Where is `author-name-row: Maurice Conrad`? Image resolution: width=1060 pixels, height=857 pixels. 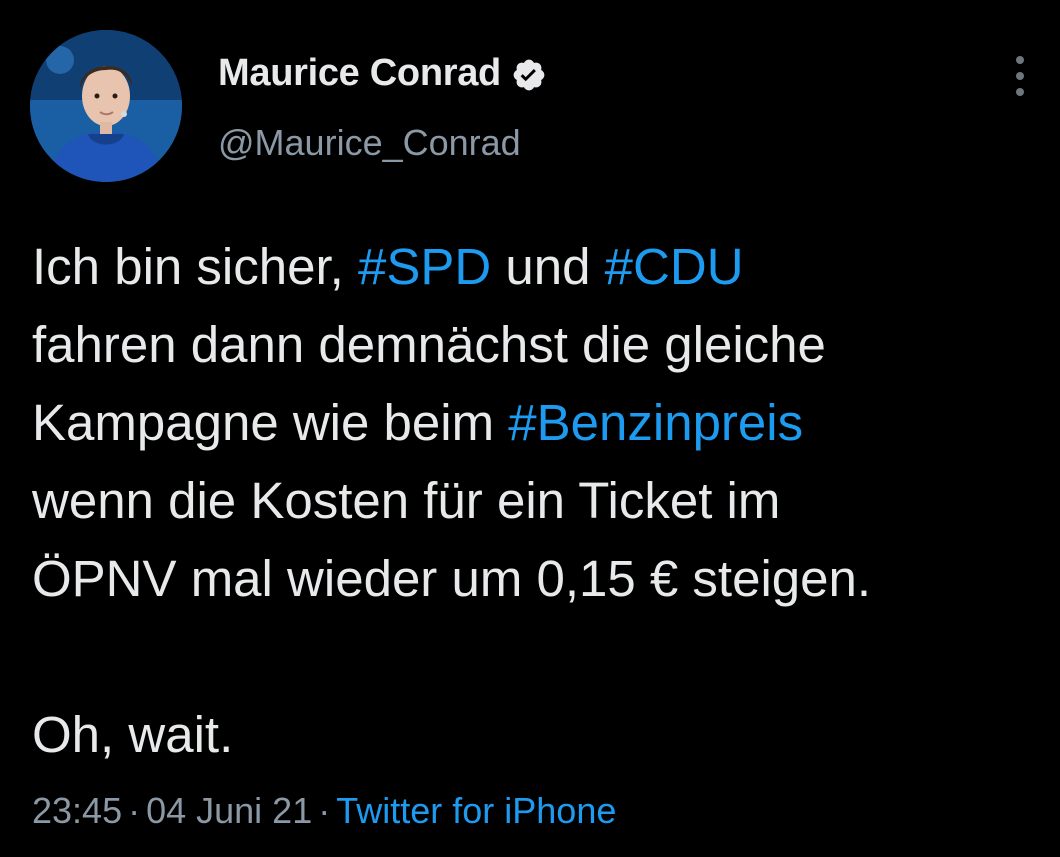
author-name-row: Maurice Conrad is located at coordinates (382, 73).